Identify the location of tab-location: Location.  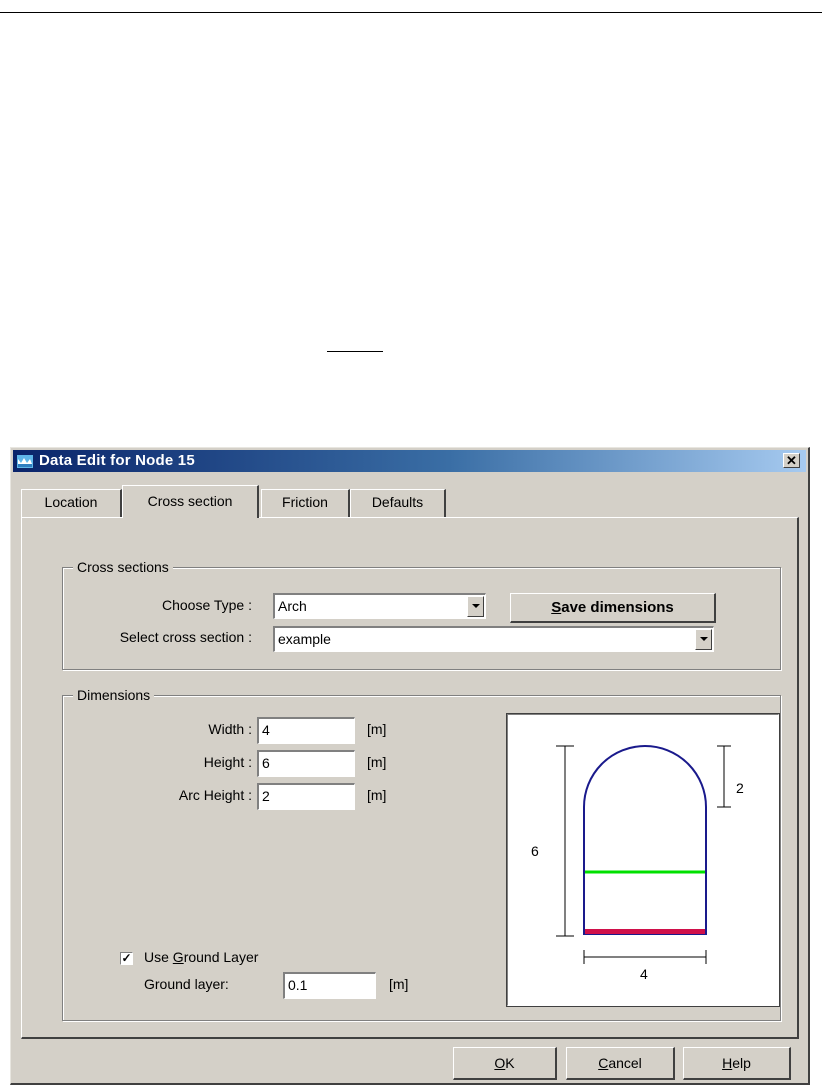
(71, 503).